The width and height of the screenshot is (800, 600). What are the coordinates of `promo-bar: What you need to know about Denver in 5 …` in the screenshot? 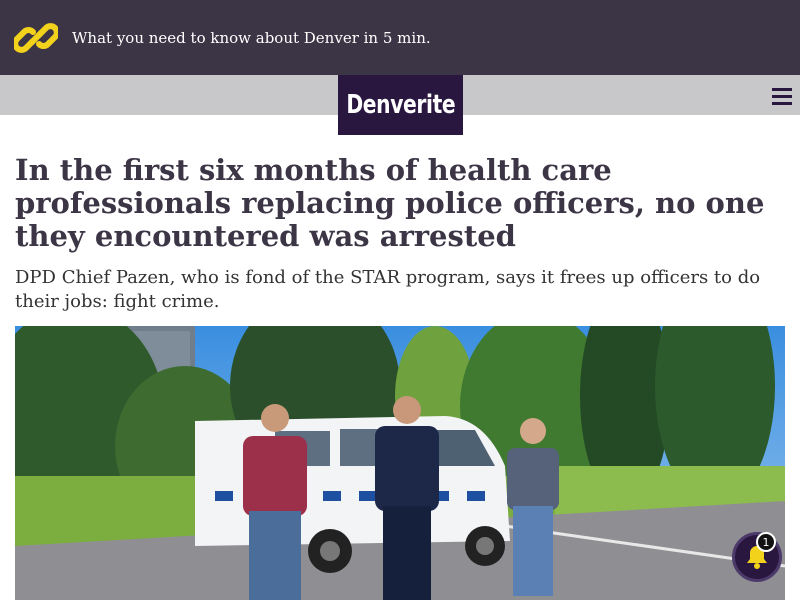 It's located at (400, 37).